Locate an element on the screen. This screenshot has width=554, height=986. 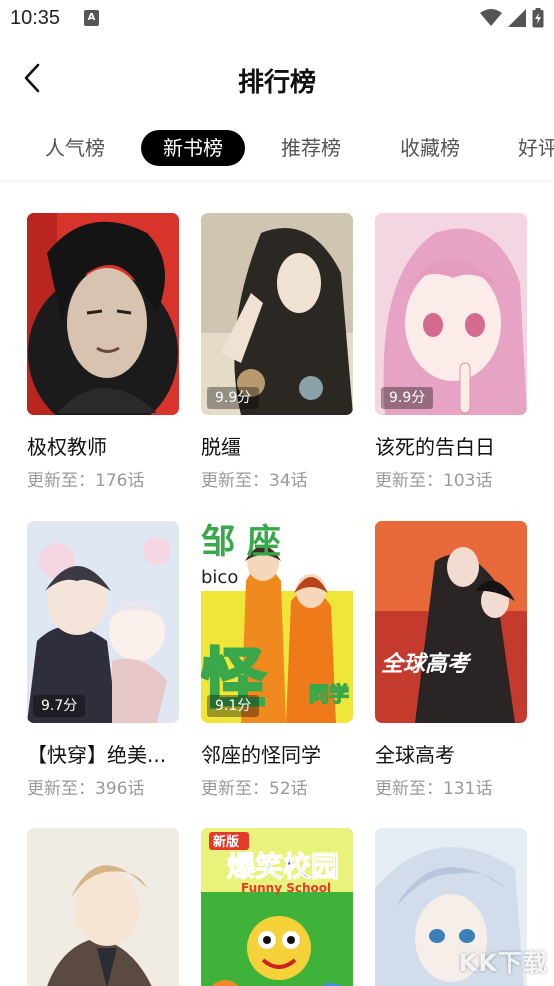
cover-logo: 同学 is located at coordinates (329, 694).